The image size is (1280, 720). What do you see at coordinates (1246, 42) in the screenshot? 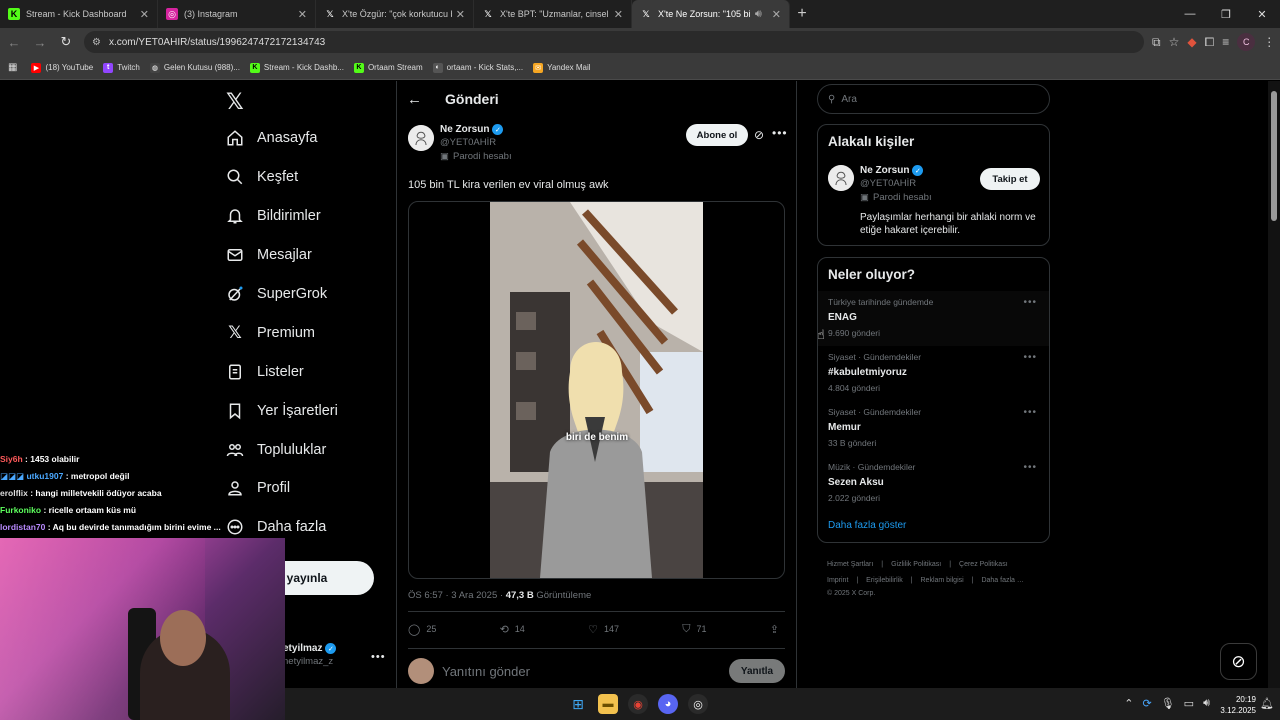
I see `avatar: C` at bounding box center [1246, 42].